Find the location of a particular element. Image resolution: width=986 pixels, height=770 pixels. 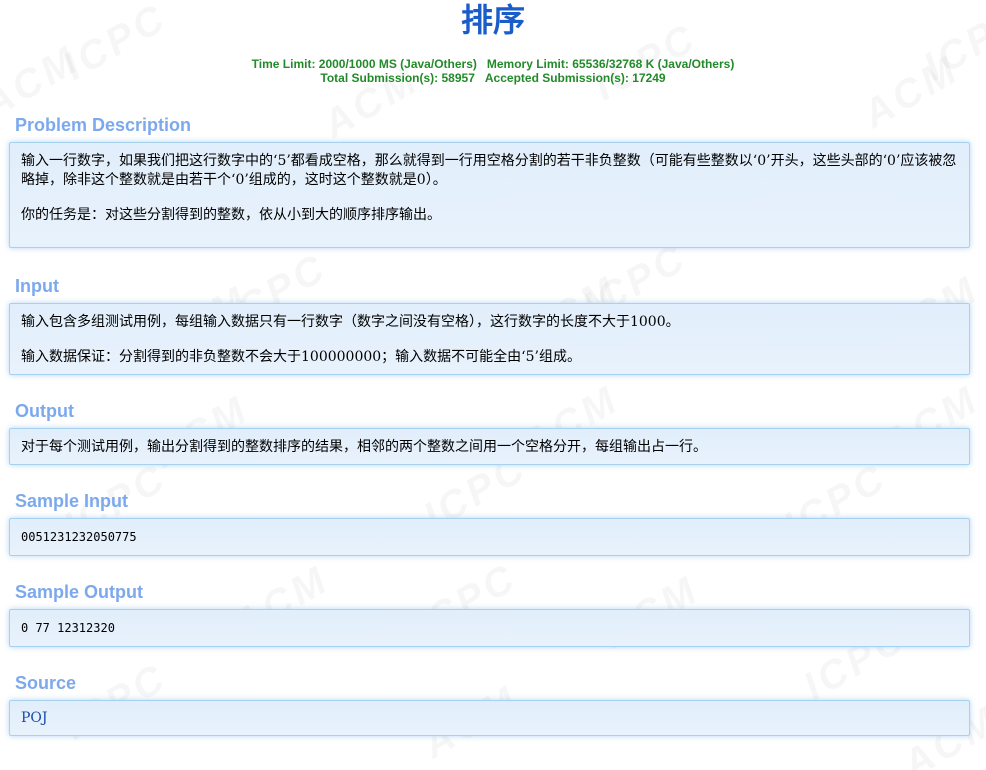

page-title: 排序 is located at coordinates (492, 20).